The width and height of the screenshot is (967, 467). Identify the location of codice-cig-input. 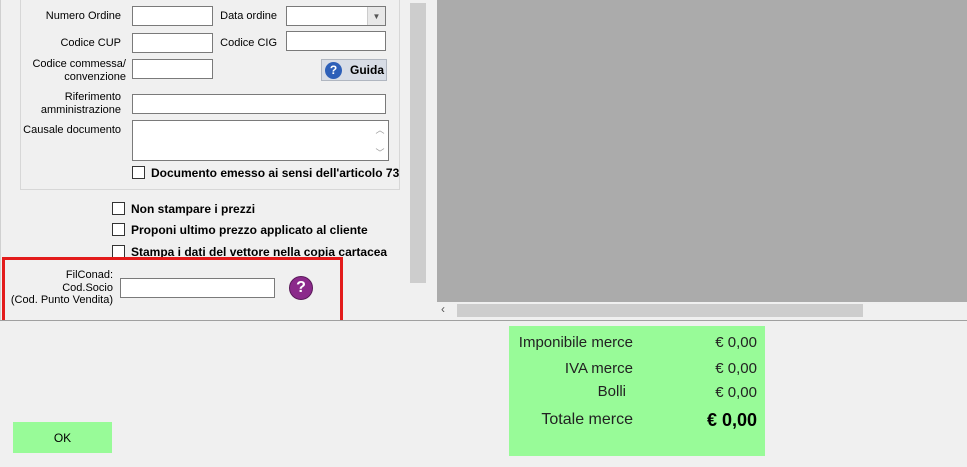
(336, 41).